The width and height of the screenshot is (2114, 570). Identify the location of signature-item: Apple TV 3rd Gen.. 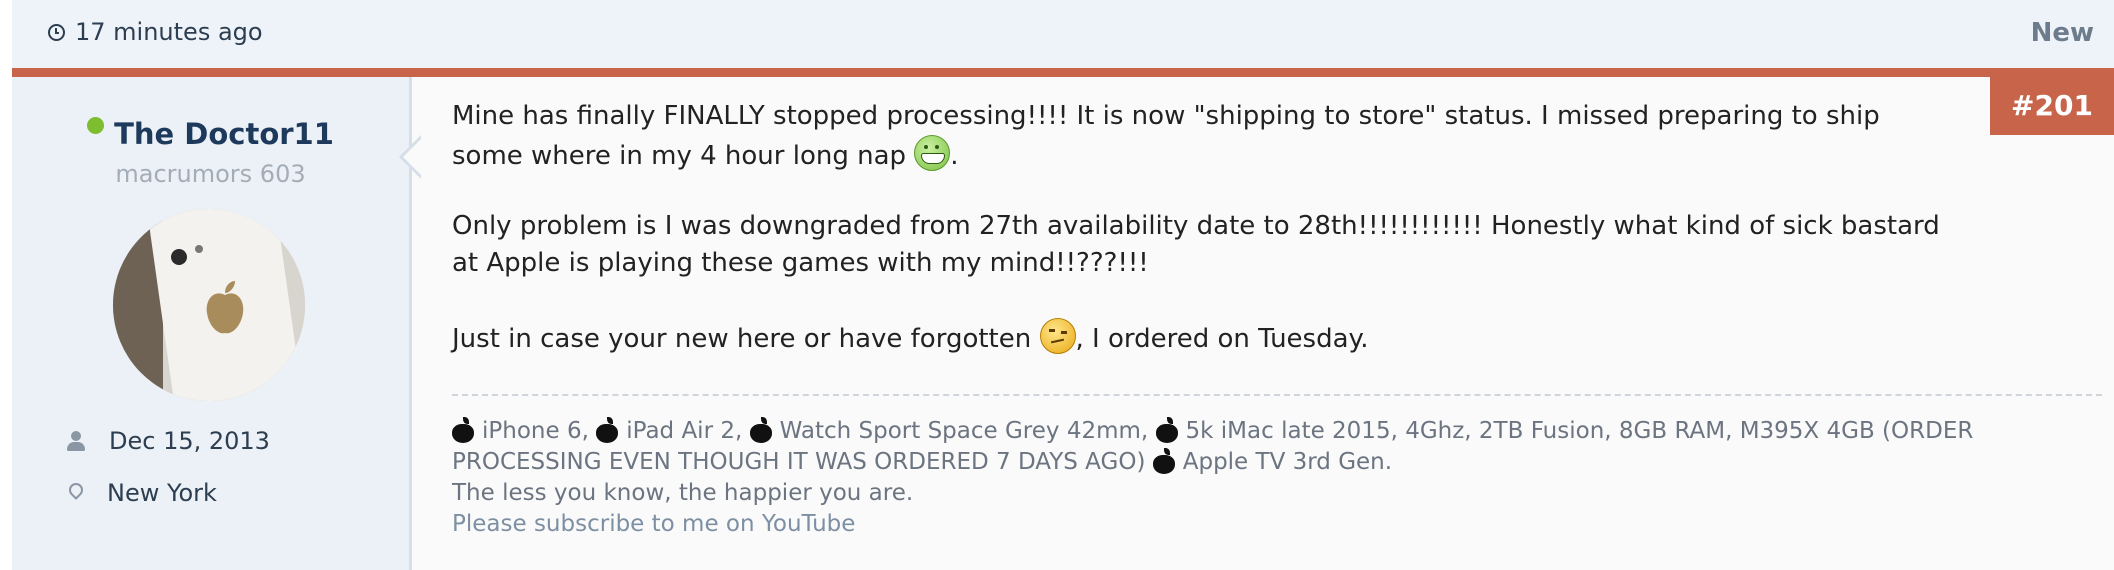
(1287, 462).